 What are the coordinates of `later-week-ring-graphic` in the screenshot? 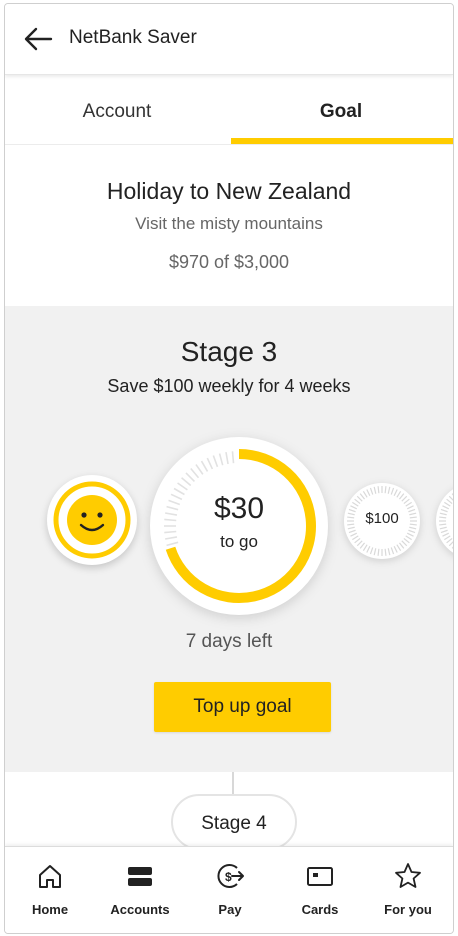 It's located at (444, 521).